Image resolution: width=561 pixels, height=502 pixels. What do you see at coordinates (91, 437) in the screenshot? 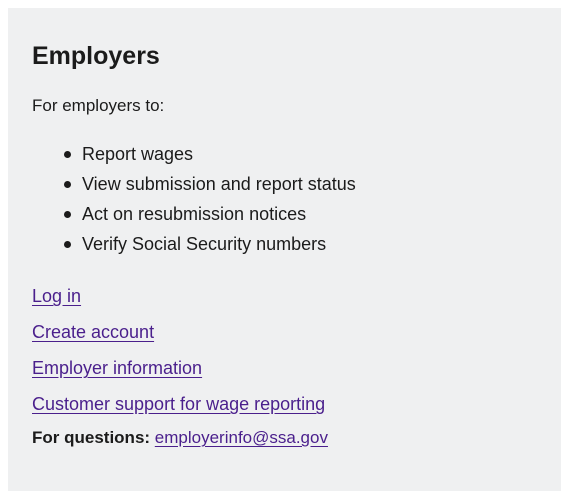
I see `questions-label: For questions:` at bounding box center [91, 437].